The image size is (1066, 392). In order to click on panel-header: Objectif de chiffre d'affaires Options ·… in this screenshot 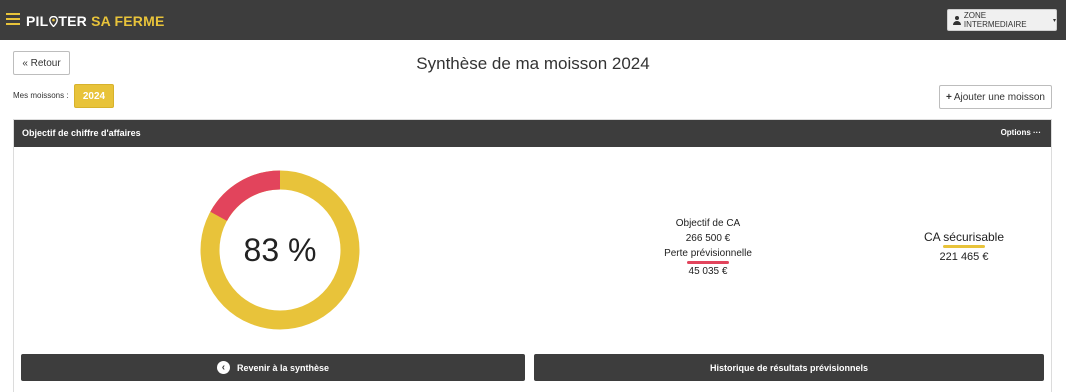, I will do `click(532, 133)`.